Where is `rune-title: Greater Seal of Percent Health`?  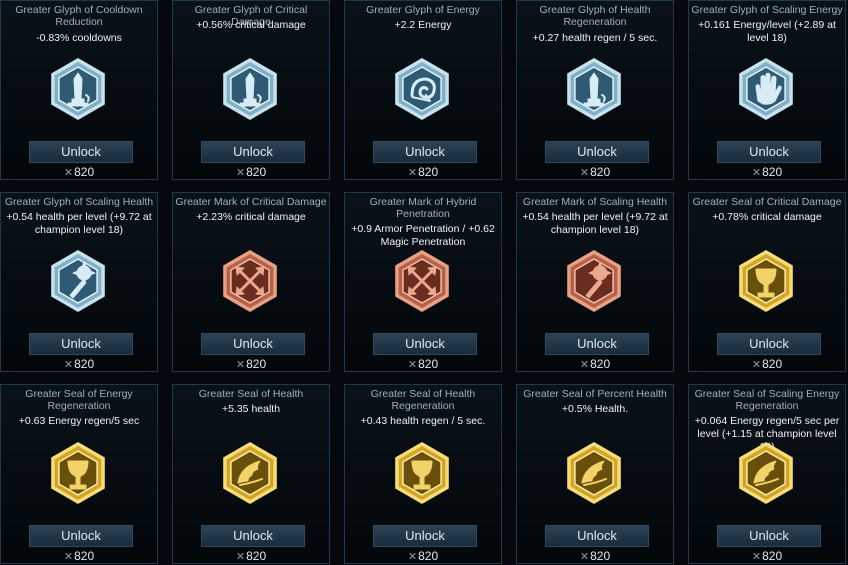 rune-title: Greater Seal of Percent Health is located at coordinates (595, 394).